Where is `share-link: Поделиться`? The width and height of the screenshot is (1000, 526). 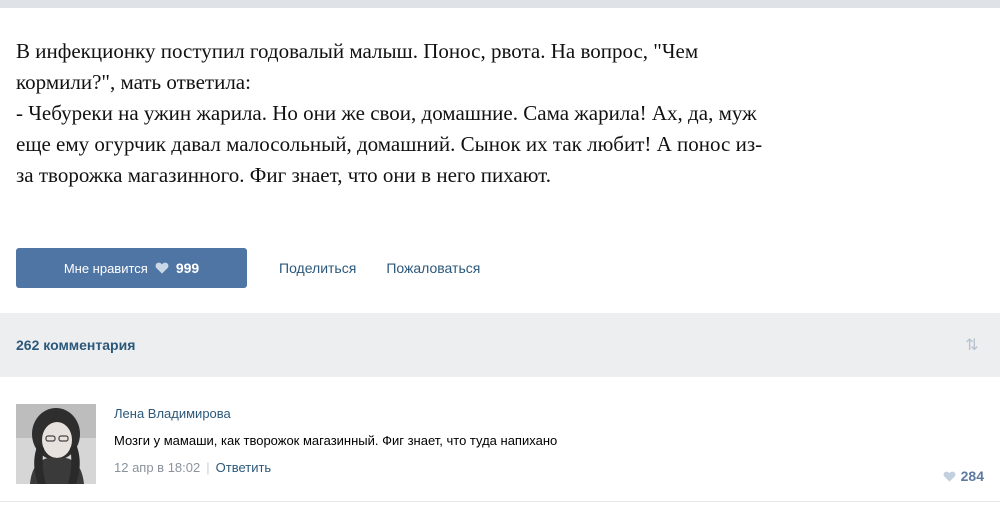
share-link: Поделиться is located at coordinates (317, 268).